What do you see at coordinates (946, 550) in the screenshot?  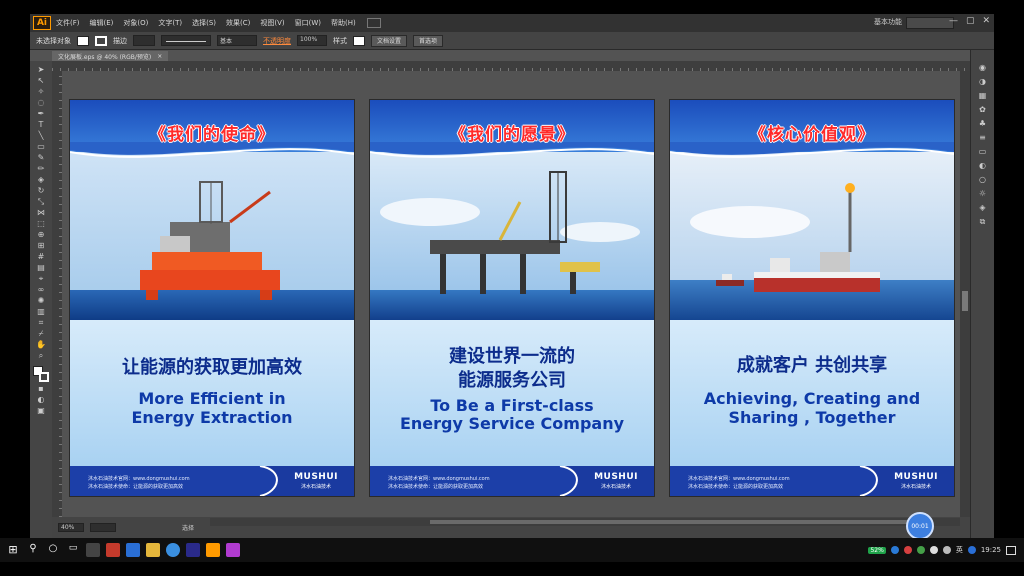 I see `volume-icon` at bounding box center [946, 550].